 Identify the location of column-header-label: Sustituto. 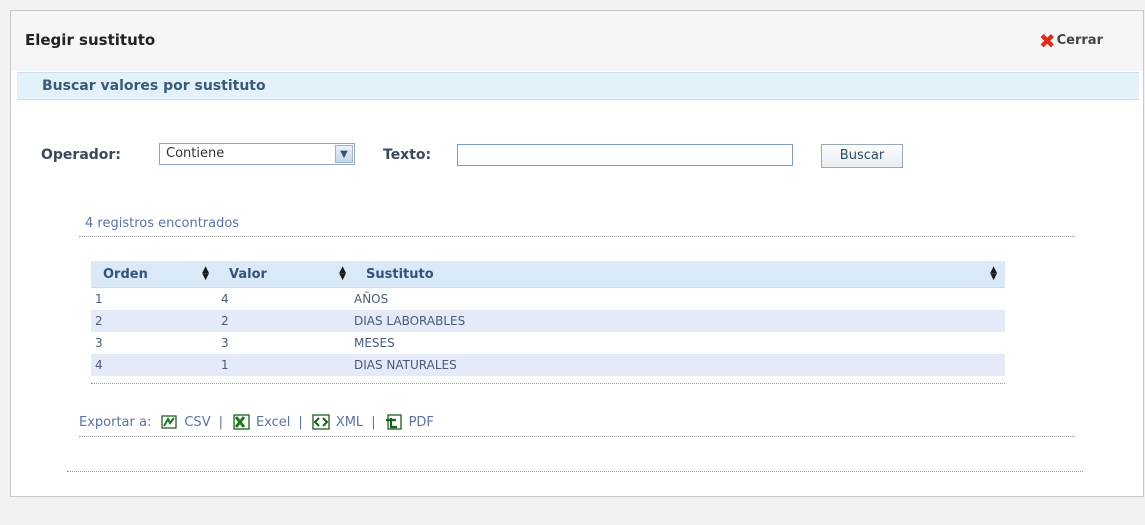
(400, 274).